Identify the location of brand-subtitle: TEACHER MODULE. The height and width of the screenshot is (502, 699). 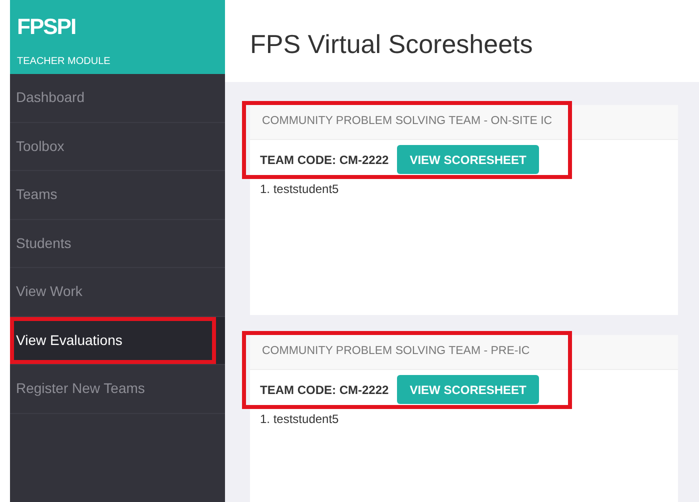
(64, 62).